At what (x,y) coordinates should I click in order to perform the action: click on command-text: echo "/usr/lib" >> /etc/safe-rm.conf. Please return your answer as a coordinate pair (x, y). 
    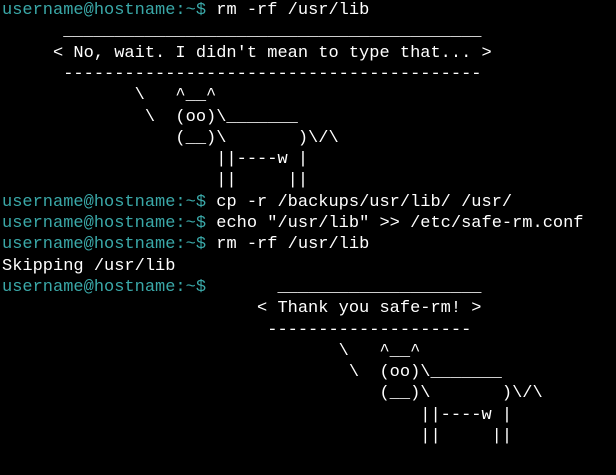
    Looking at the image, I should click on (395, 223).